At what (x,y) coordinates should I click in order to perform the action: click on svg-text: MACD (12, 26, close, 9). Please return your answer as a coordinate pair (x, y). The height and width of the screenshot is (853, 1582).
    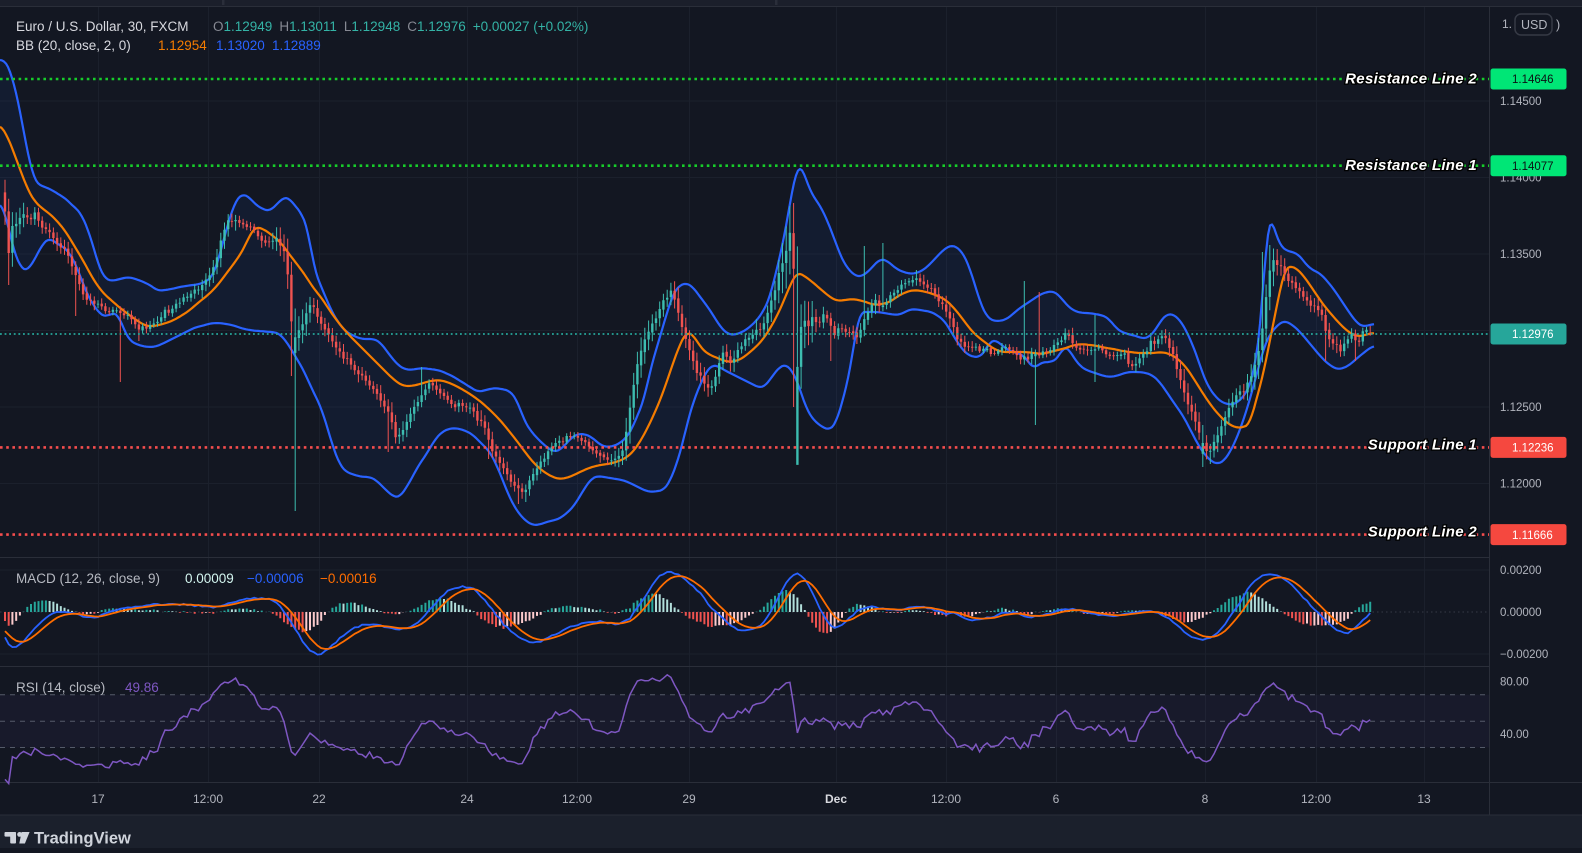
    Looking at the image, I should click on (88, 578).